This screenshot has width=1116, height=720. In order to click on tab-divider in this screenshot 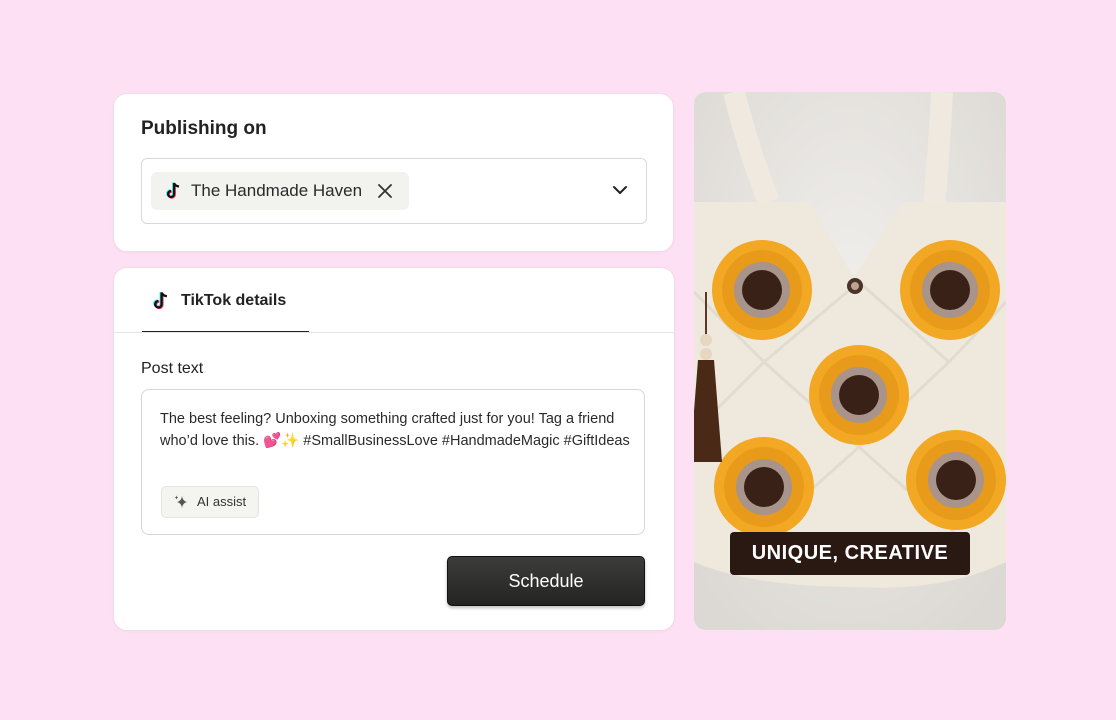, I will do `click(394, 332)`.